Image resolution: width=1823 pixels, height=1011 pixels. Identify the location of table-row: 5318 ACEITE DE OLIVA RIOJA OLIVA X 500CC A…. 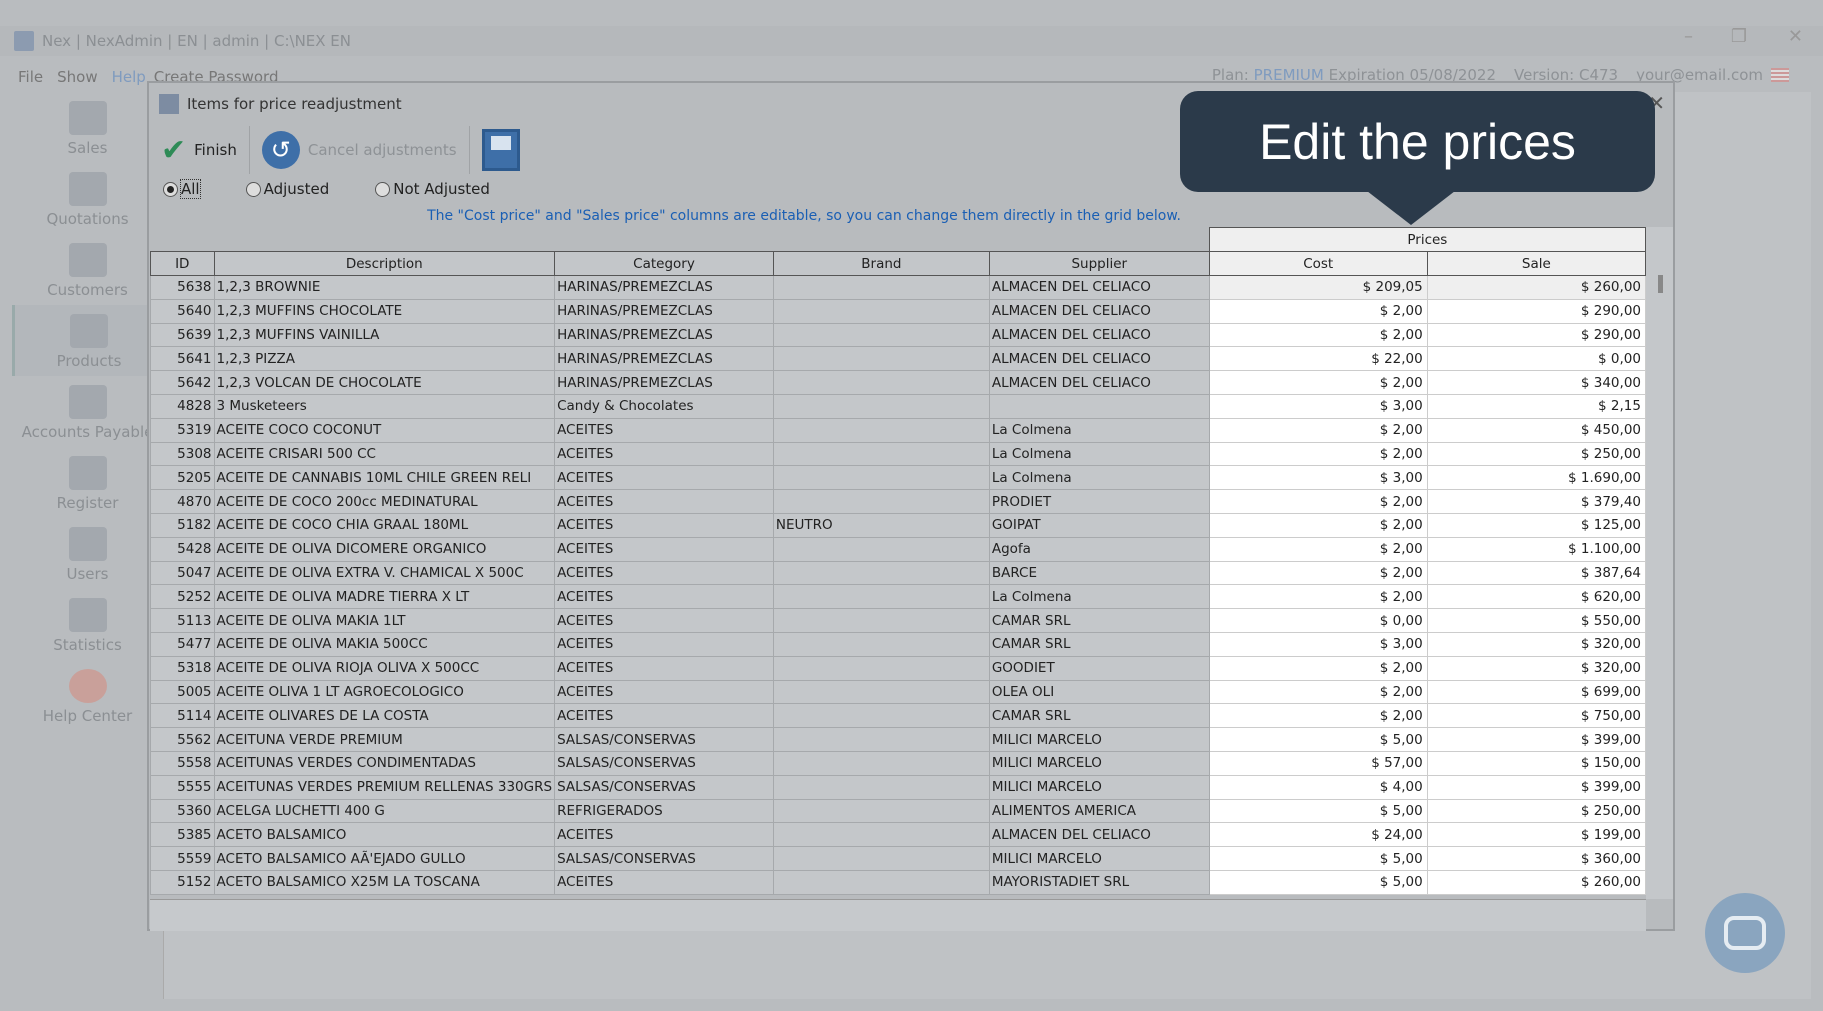
(898, 668).